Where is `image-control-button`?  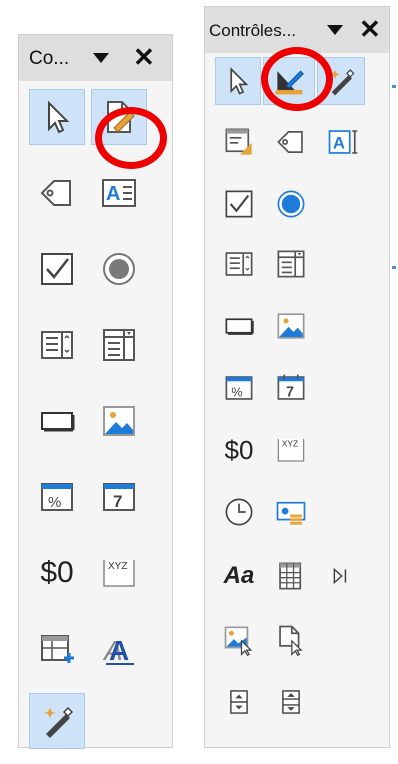 image-control-button is located at coordinates (239, 640).